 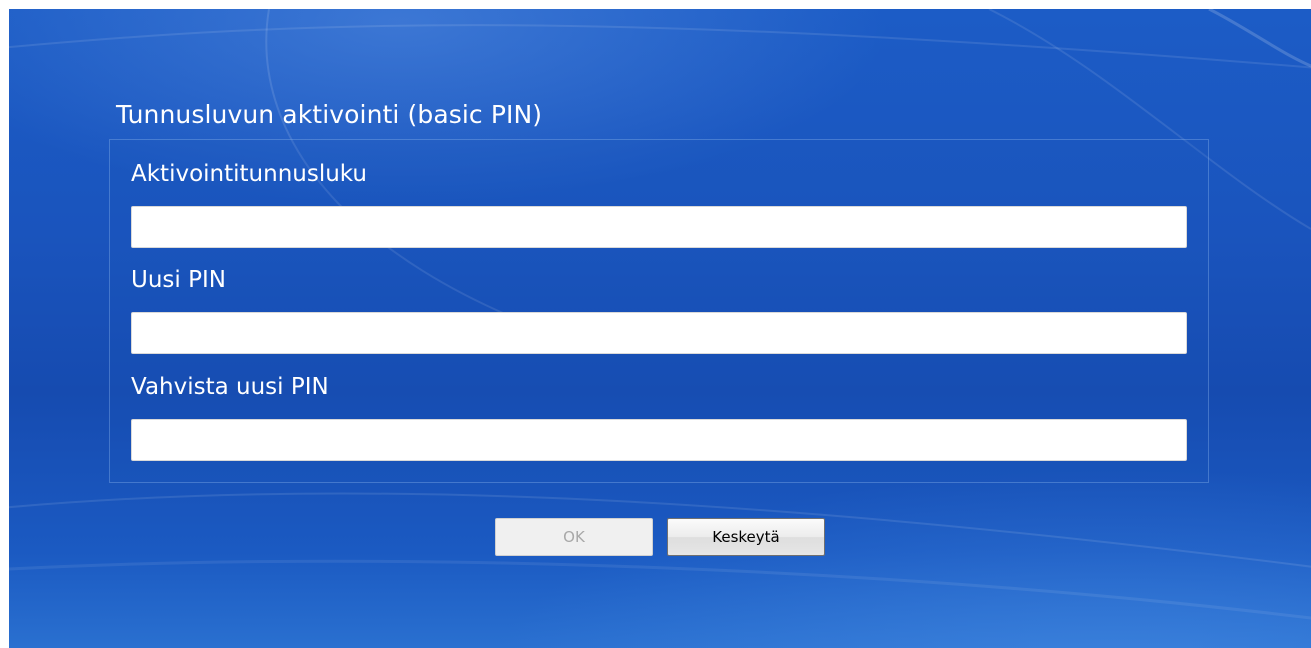 What do you see at coordinates (659, 227) in the screenshot?
I see `activation-pin-input` at bounding box center [659, 227].